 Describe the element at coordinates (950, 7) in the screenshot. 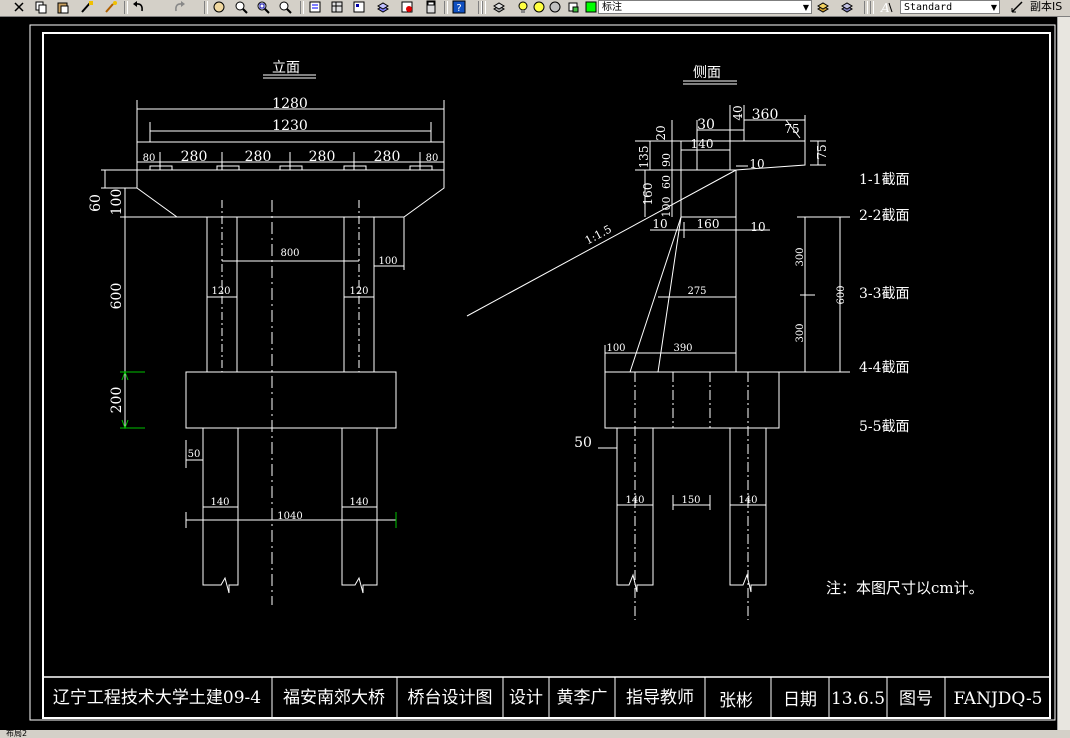

I see `text-style-combo: Standard ▼` at that location.